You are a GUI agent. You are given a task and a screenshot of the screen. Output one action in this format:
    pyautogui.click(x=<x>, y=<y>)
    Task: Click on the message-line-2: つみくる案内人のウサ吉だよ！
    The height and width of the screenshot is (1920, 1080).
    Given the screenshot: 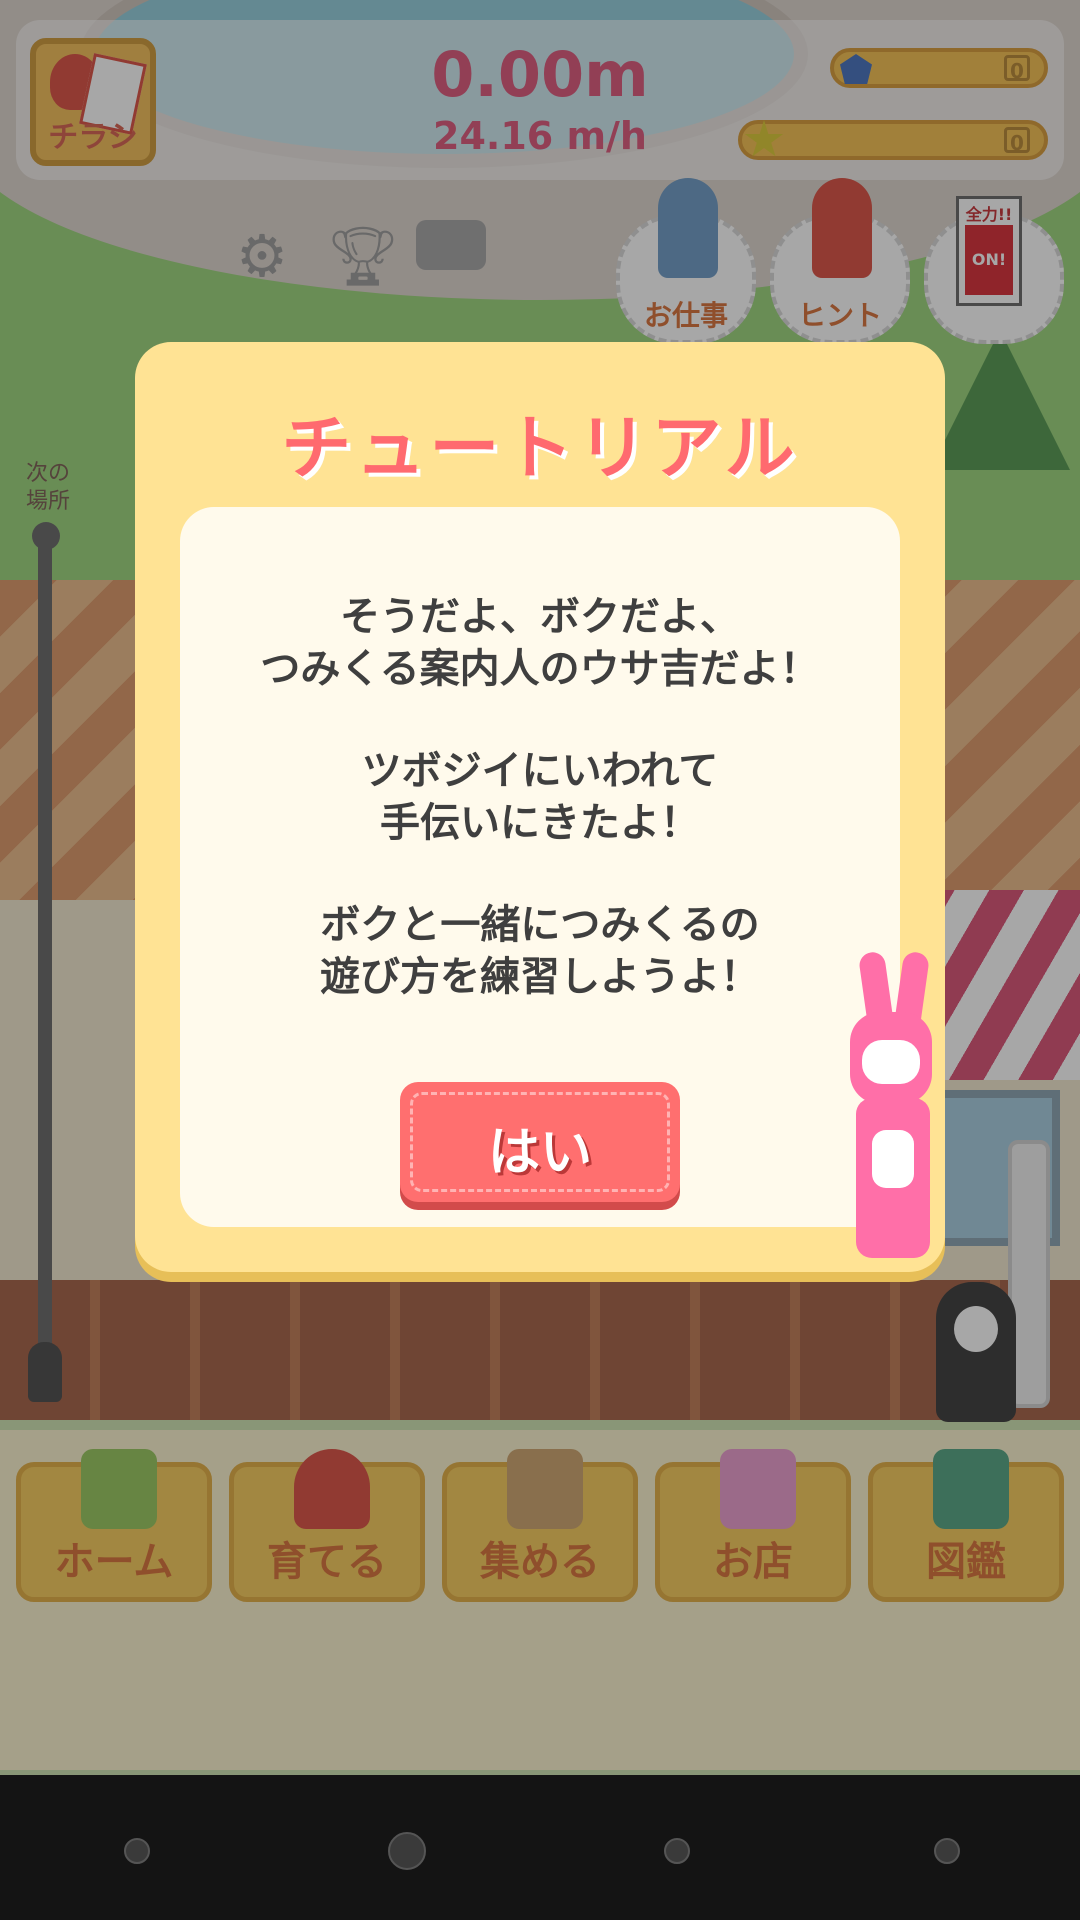 What is the action you would take?
    pyautogui.click(x=540, y=669)
    